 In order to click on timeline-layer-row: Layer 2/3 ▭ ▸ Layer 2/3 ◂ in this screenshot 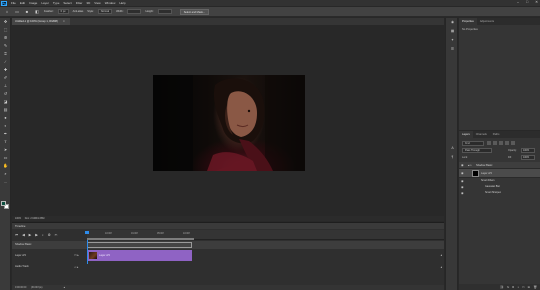, I will do `click(228, 255)`.